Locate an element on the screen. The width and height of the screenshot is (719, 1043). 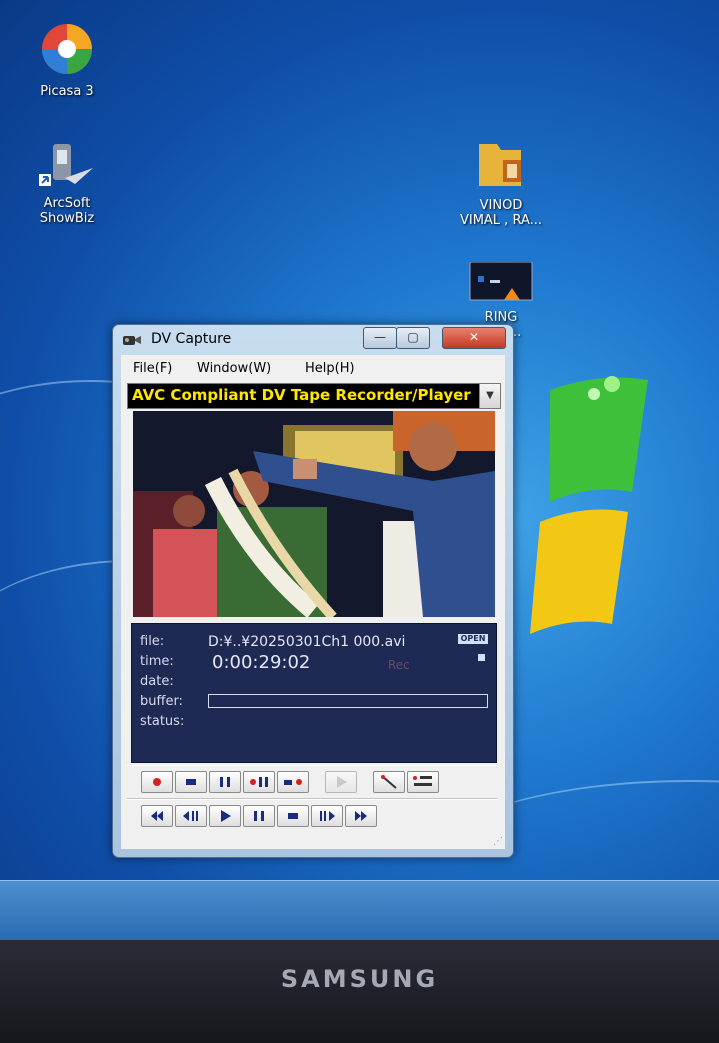
step-forward-button is located at coordinates (327, 816).